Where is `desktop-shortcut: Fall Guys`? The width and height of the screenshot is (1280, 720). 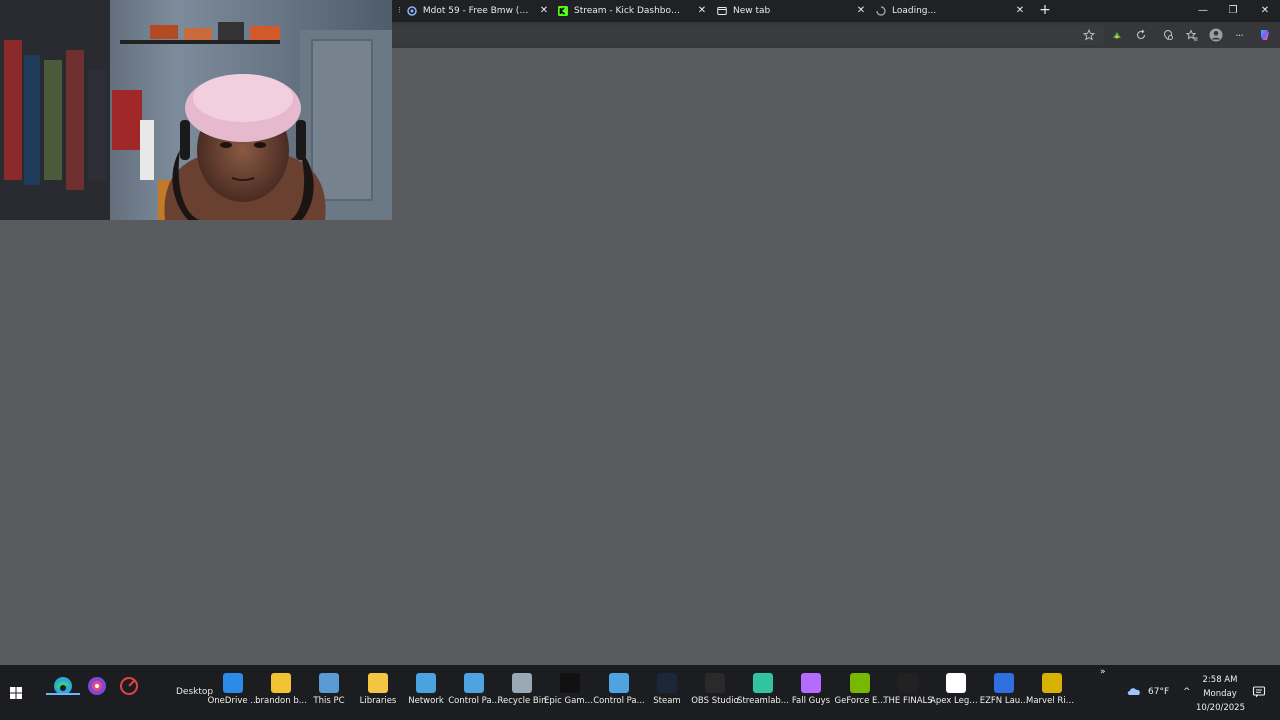 desktop-shortcut: Fall Guys is located at coordinates (811, 693).